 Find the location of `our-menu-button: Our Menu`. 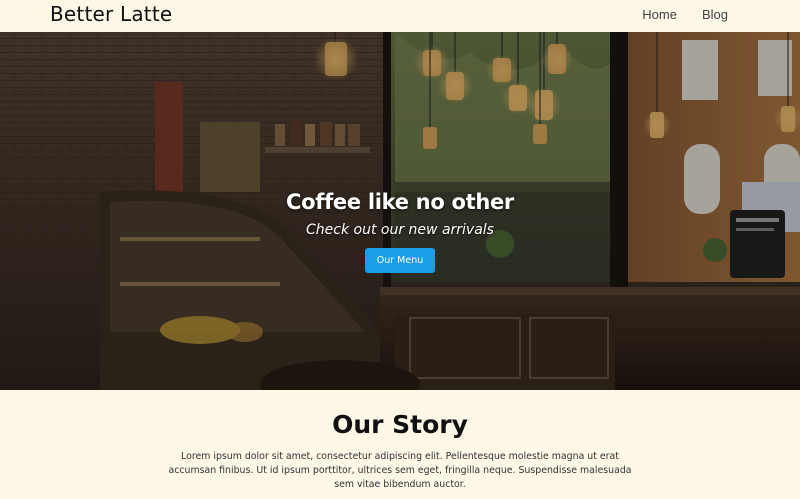

our-menu-button: Our Menu is located at coordinates (400, 260).